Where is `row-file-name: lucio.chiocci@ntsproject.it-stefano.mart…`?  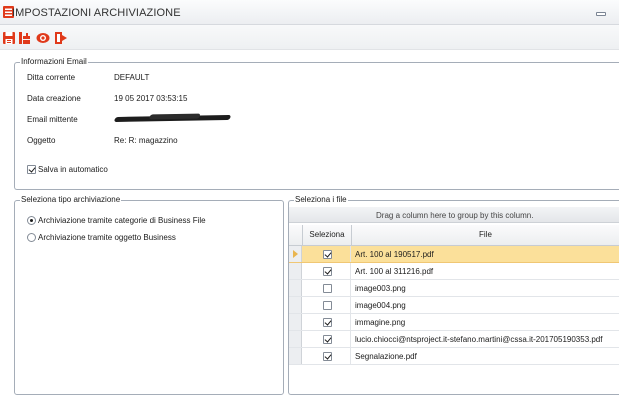
row-file-name: lucio.chiocci@ntsproject.it-stefano.mart… is located at coordinates (479, 339).